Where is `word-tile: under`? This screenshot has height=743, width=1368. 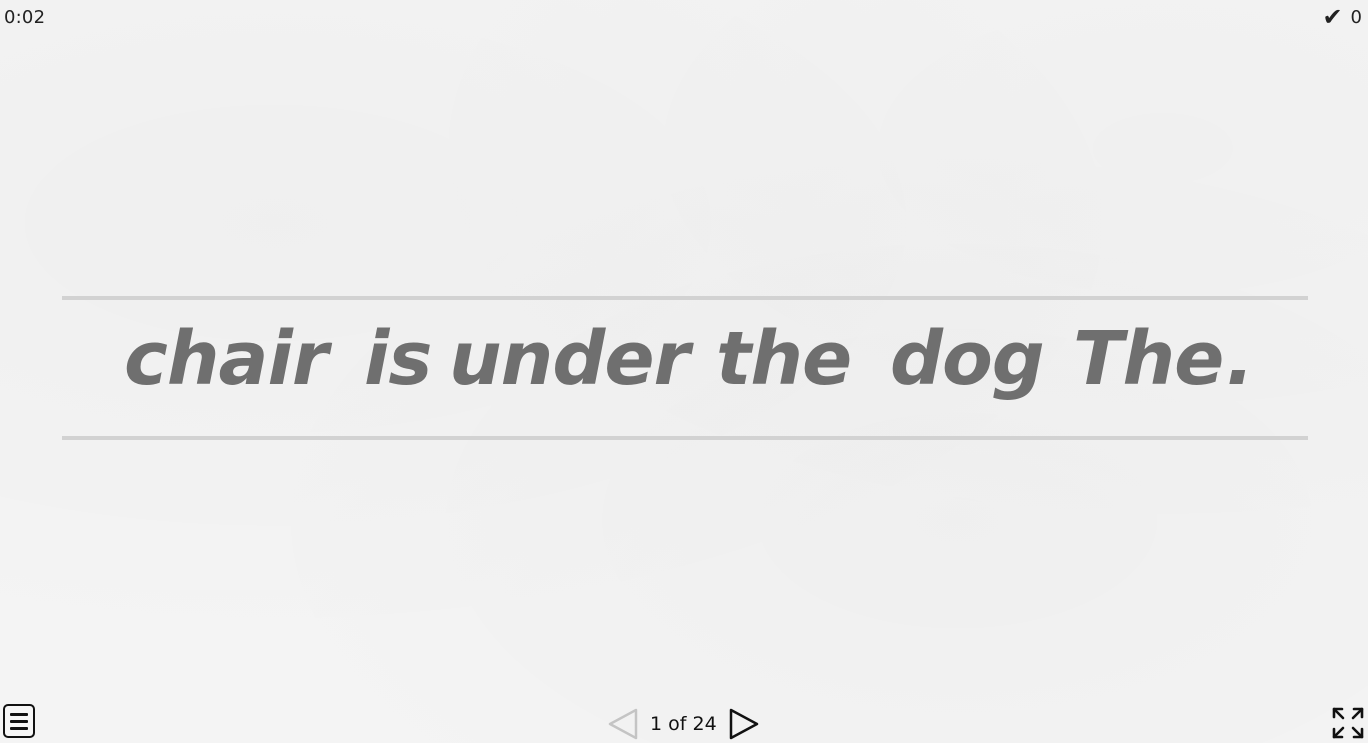 word-tile: under is located at coordinates (569, 359).